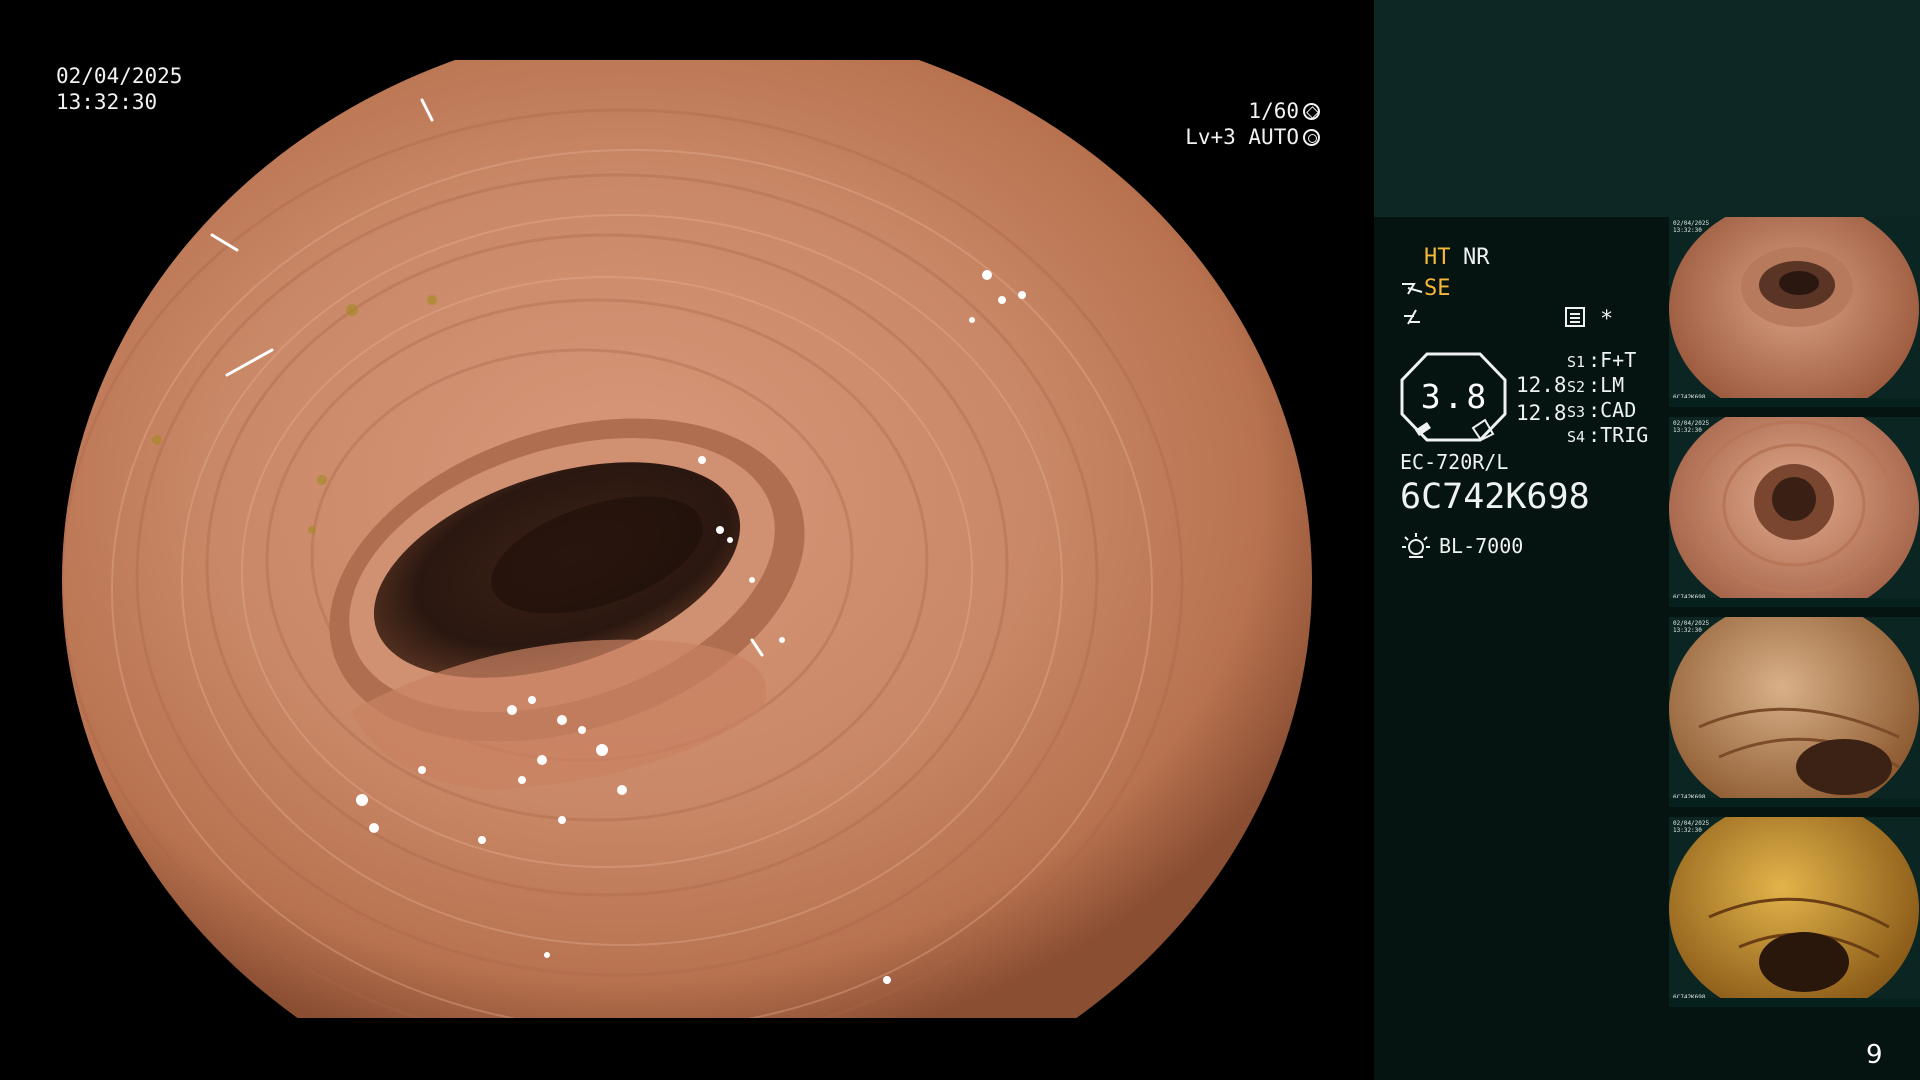 Image resolution: width=1920 pixels, height=1080 pixels. I want to click on switch-value: CAD, so click(1618, 410).